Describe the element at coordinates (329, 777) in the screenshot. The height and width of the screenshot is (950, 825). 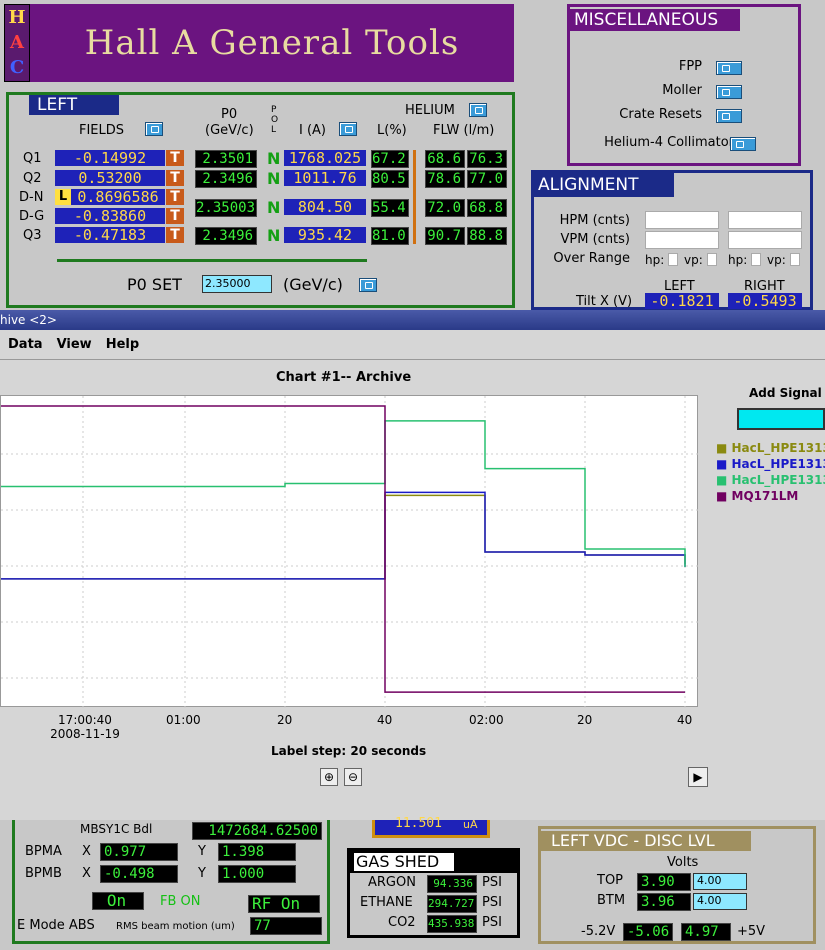
I see `zoom-in-button: ⊕` at that location.